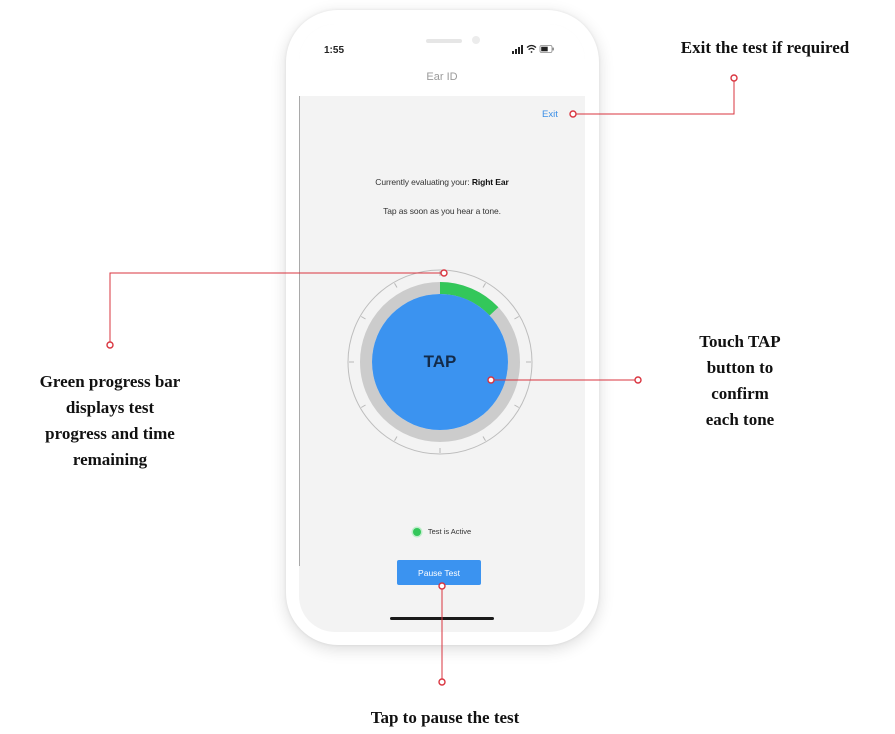 The image size is (895, 734). Describe the element at coordinates (765, 47) in the screenshot. I see `exit-annotation: Exit the test if required` at that location.